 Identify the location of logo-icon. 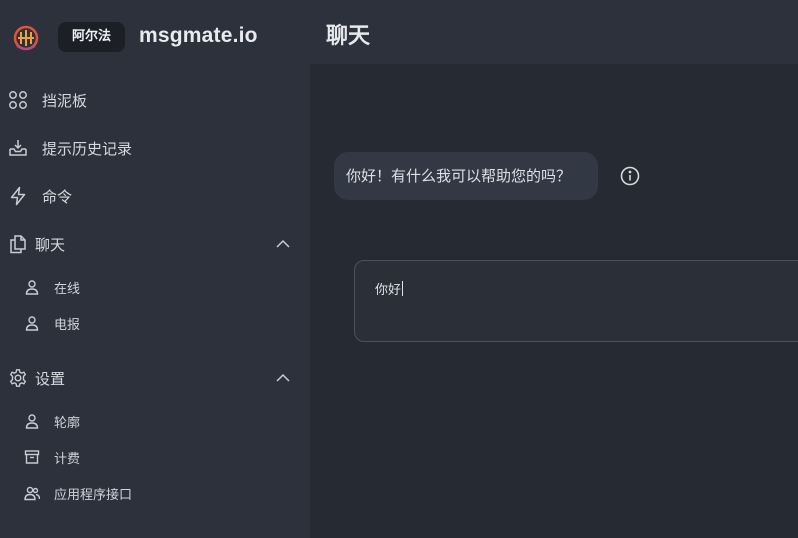
(26, 38).